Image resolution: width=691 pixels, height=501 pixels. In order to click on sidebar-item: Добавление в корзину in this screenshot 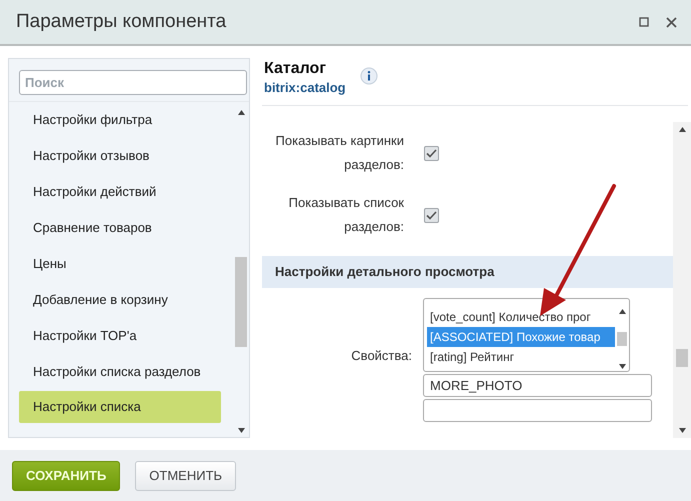, I will do `click(120, 300)`.